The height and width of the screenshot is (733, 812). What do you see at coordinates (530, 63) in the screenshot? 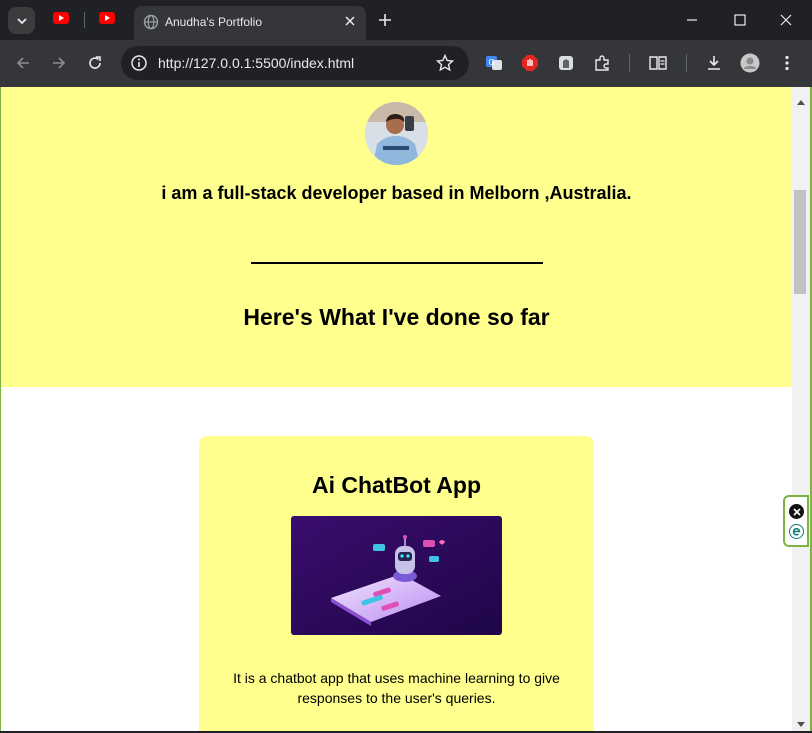
I see `adblock-icon` at bounding box center [530, 63].